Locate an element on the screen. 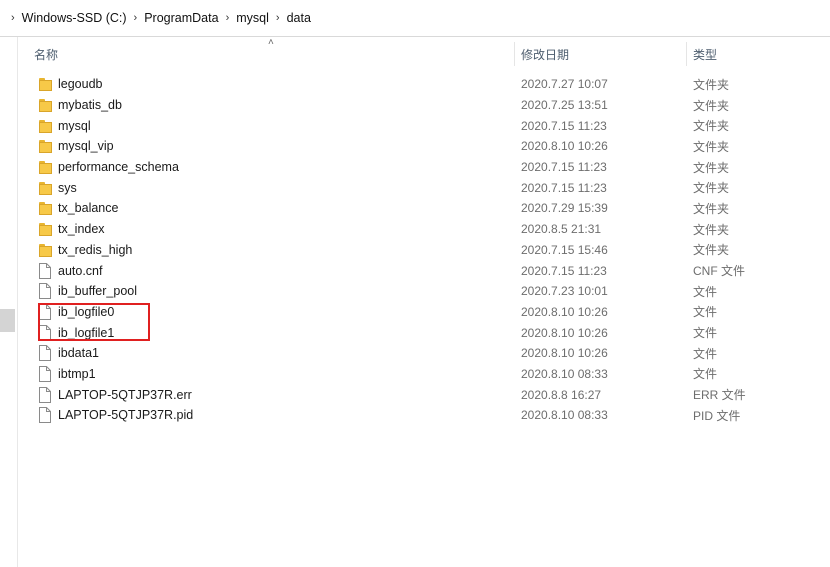 This screenshot has width=830, height=567. file-modified-date: 2020.7.23 10:01 is located at coordinates (564, 291).